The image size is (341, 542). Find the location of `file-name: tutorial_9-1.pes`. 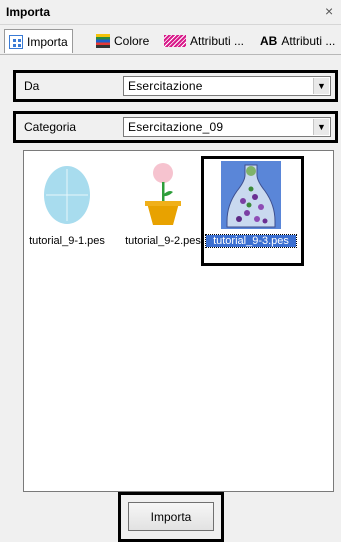

file-name: tutorial_9-1.pes is located at coordinates (67, 241).